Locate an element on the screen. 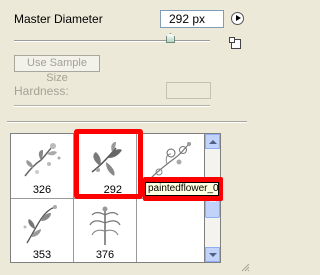 This screenshot has height=275, width=320. brush-size-label: 326 is located at coordinates (42, 190).